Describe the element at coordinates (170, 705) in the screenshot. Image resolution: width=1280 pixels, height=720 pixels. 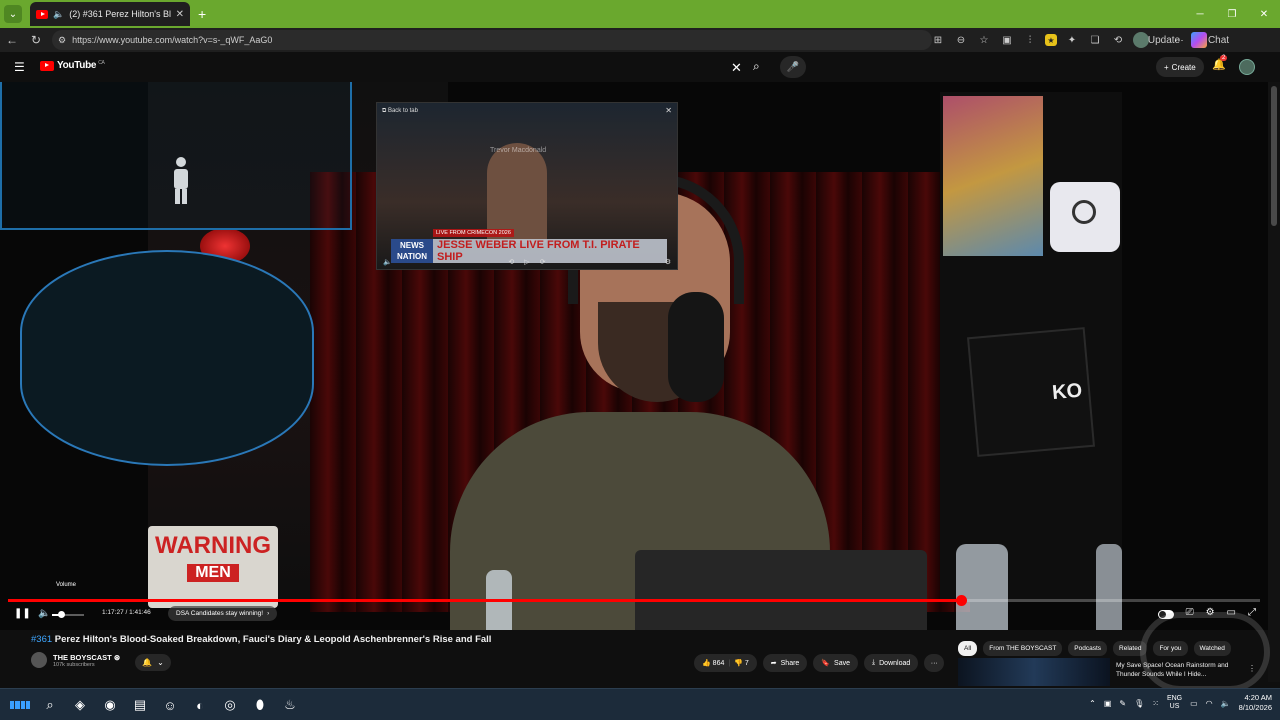
I see `discord-icon: ☺` at that location.